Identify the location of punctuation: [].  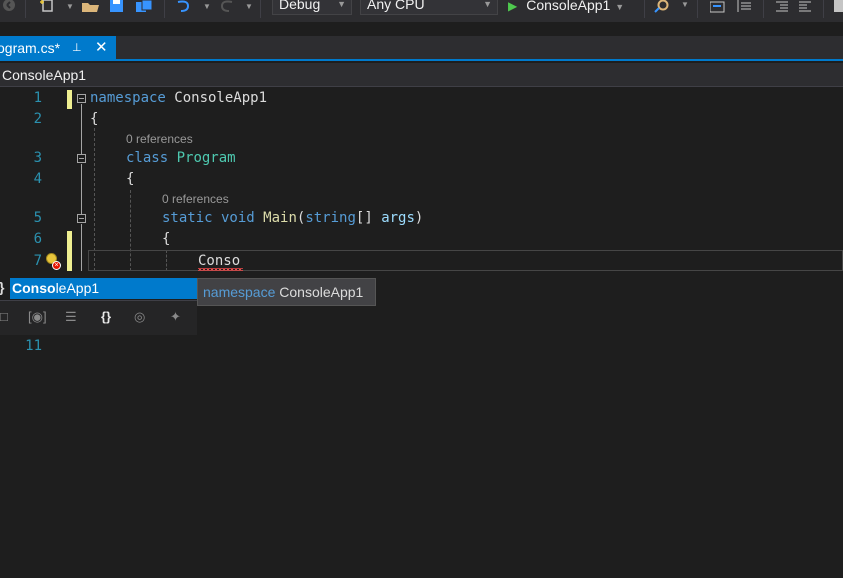
(368, 218).